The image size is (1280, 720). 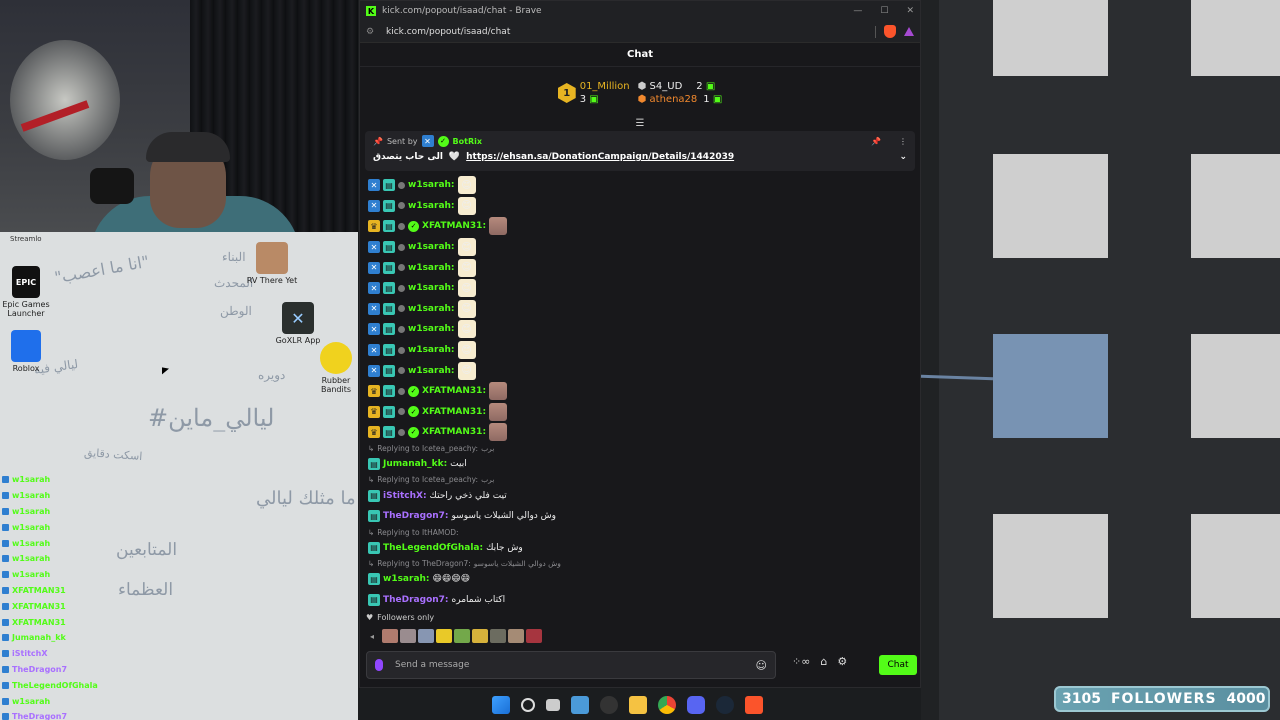 I want to click on verified-badge-icon: ✓, so click(x=443, y=141).